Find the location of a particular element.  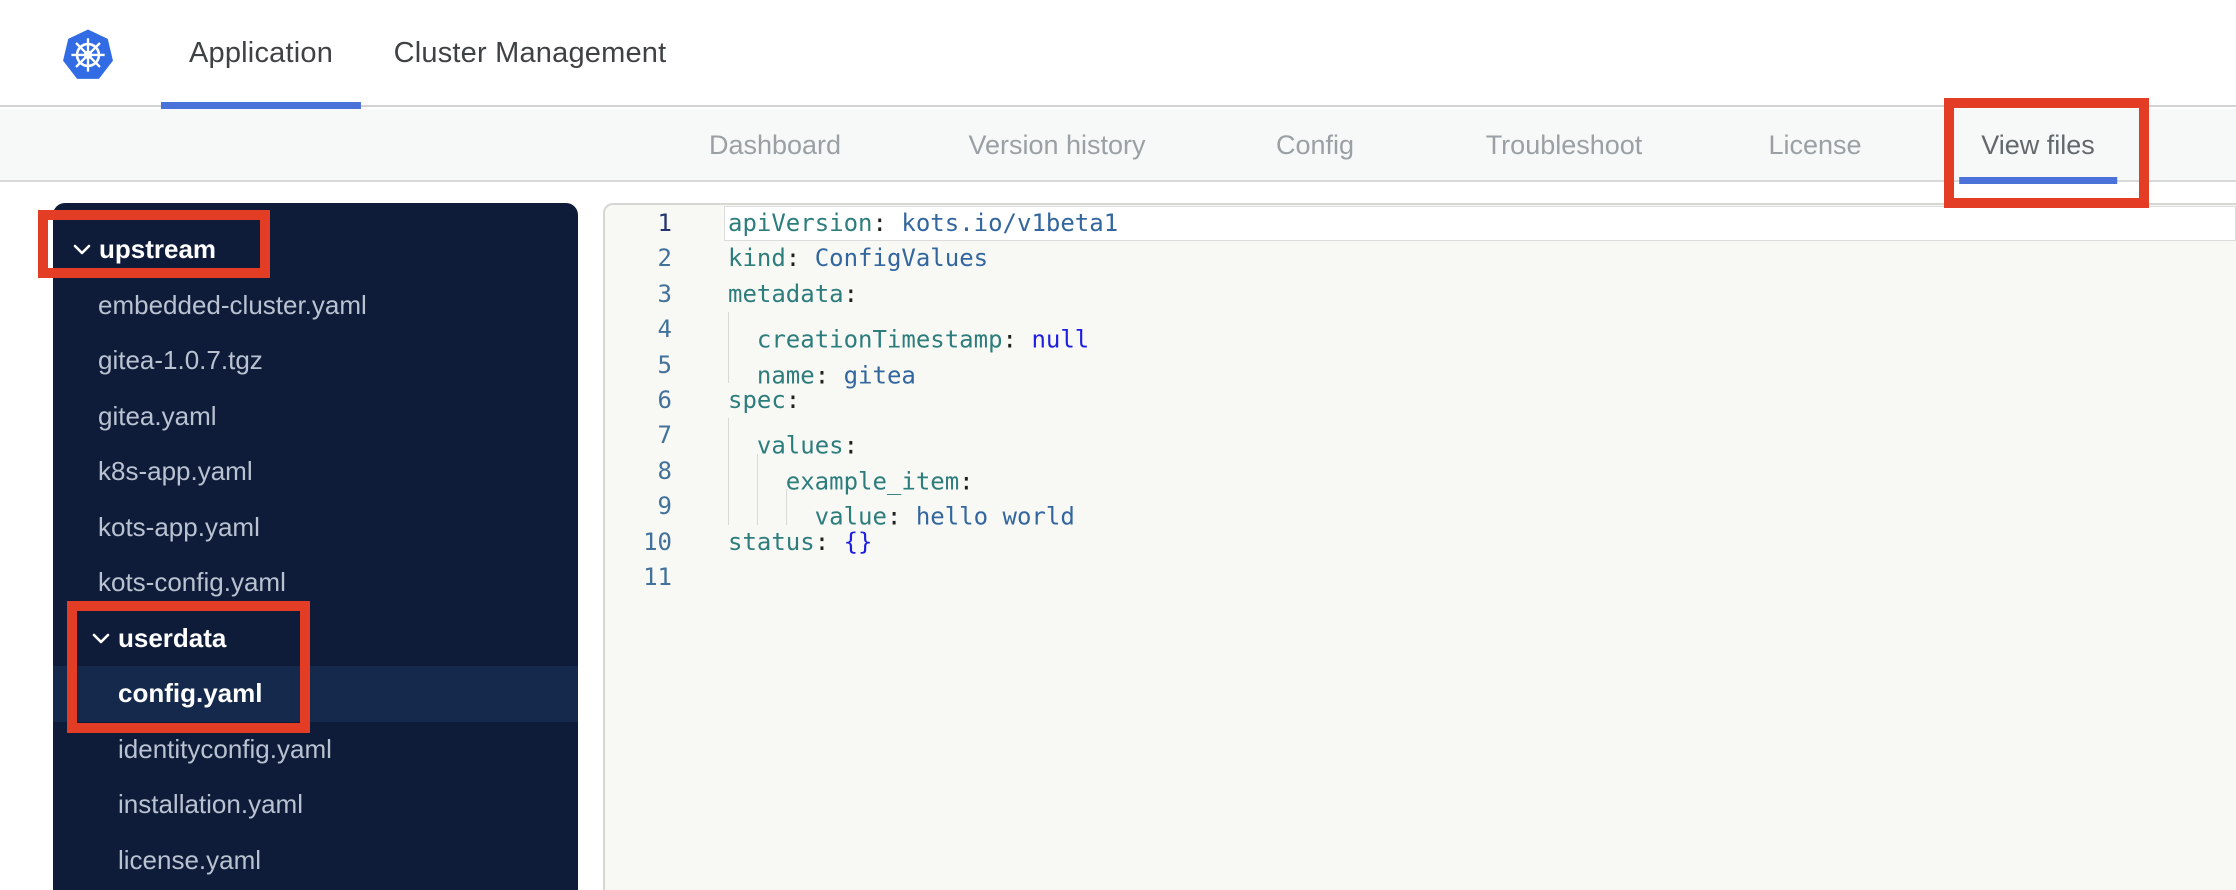

code-line-8: 8 example_item: is located at coordinates (1420, 474).